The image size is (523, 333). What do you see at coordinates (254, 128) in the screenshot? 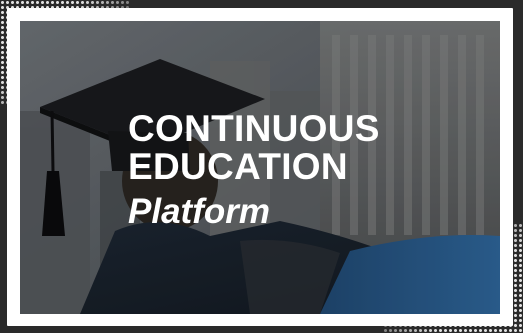
I see `headline-line-continuous: CONTINUOUS` at bounding box center [254, 128].